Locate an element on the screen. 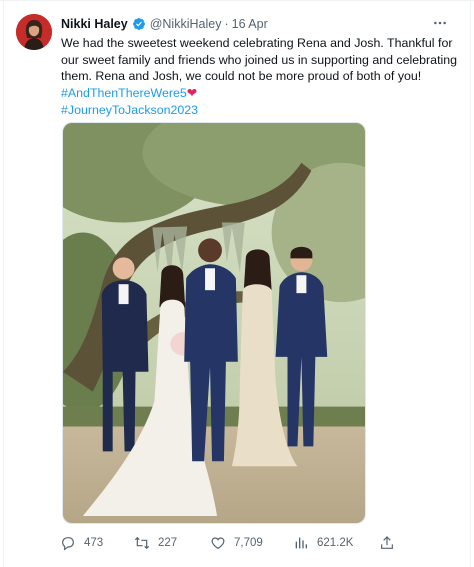  verified-badge-icon is located at coordinates (139, 24).